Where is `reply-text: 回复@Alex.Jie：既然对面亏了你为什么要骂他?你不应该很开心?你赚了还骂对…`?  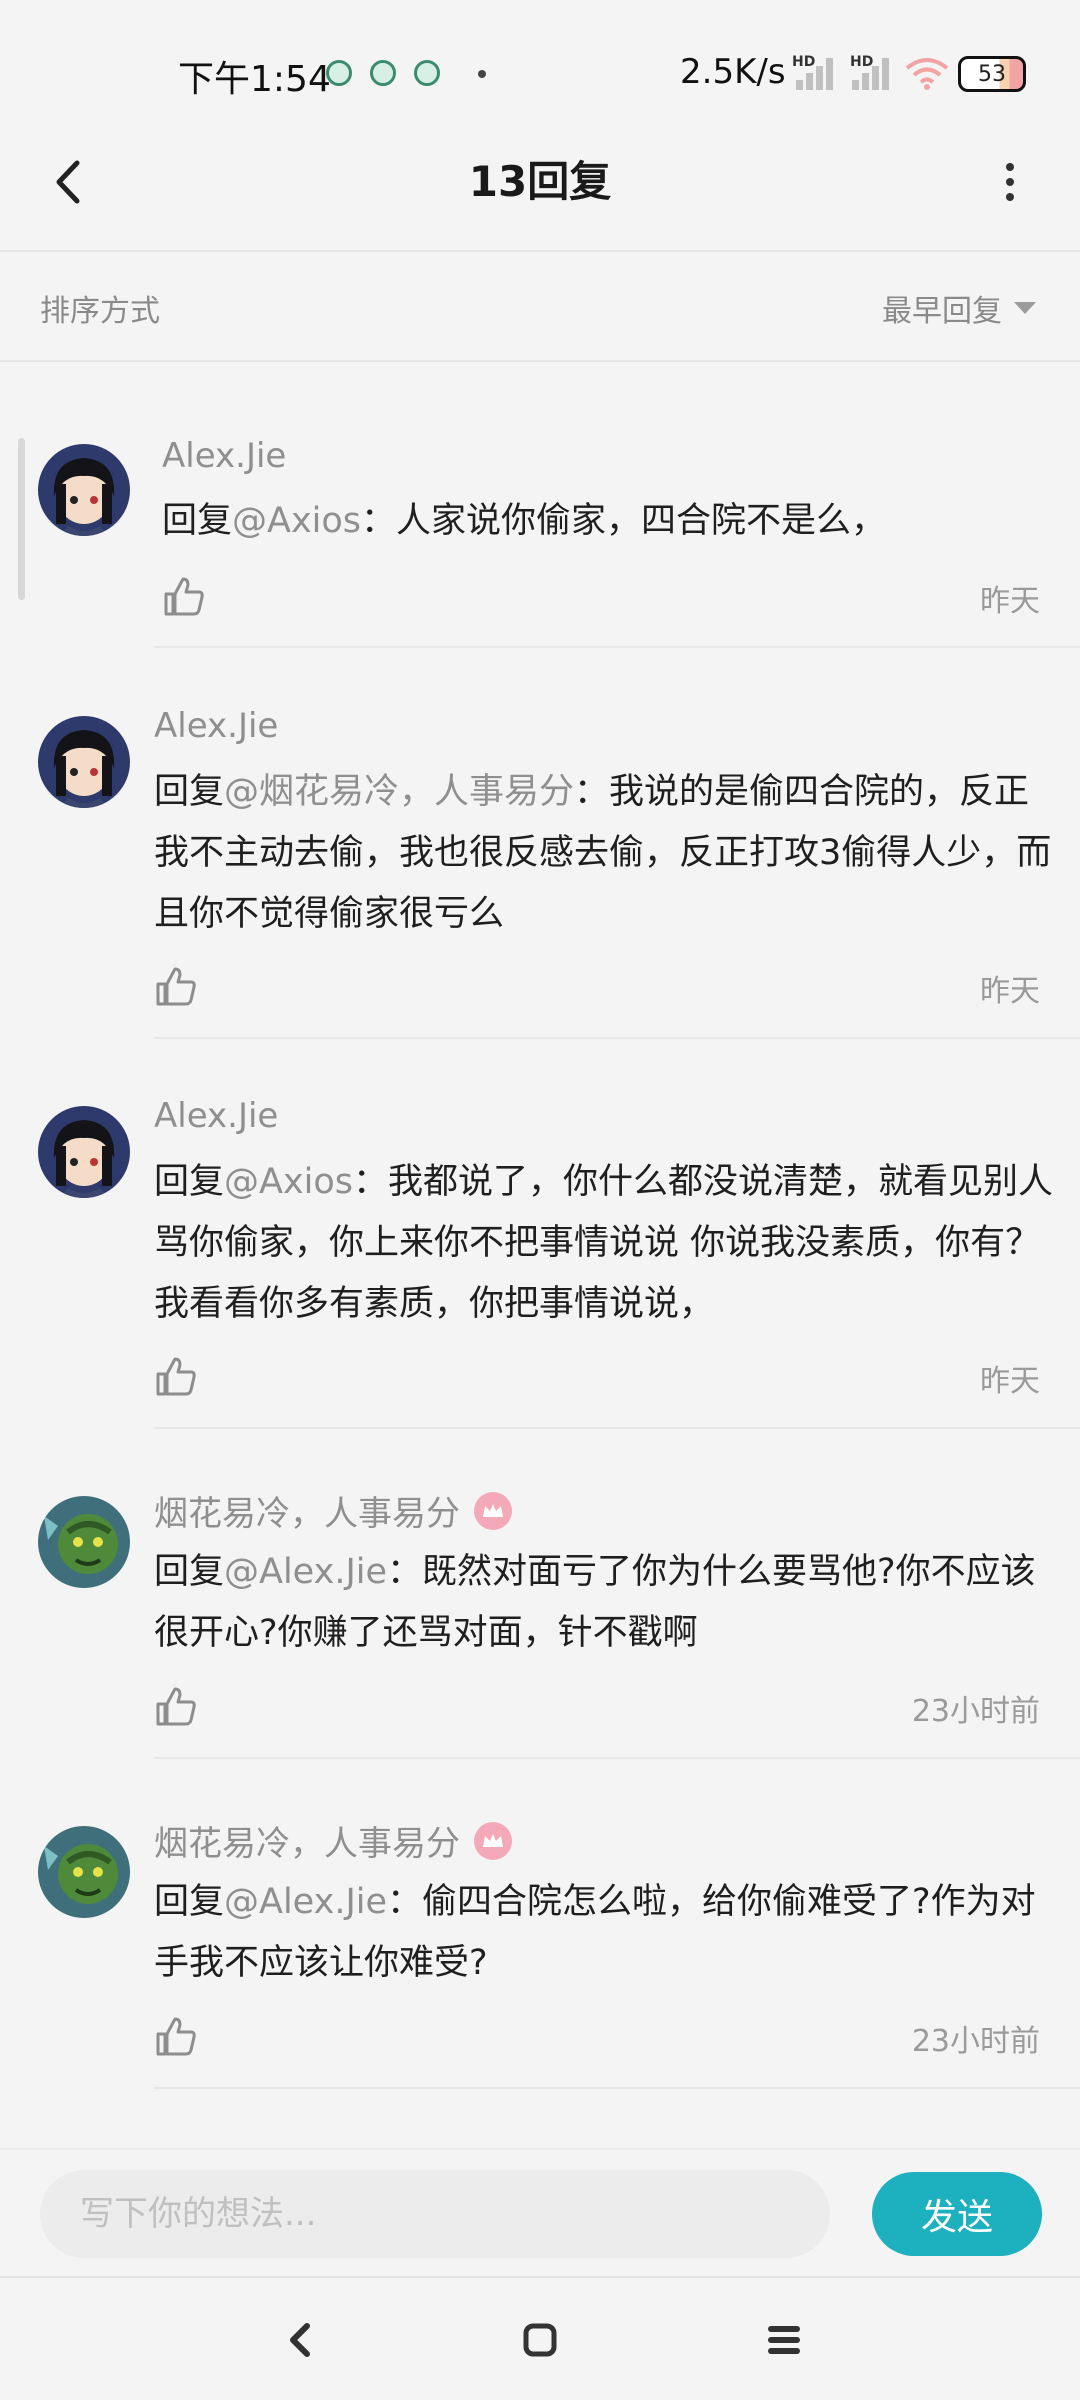
reply-text: 回复@Alex.Jie：既然对面亏了你为什么要骂他?你不应该很开心?你赚了还骂对… is located at coordinates (595, 1602).